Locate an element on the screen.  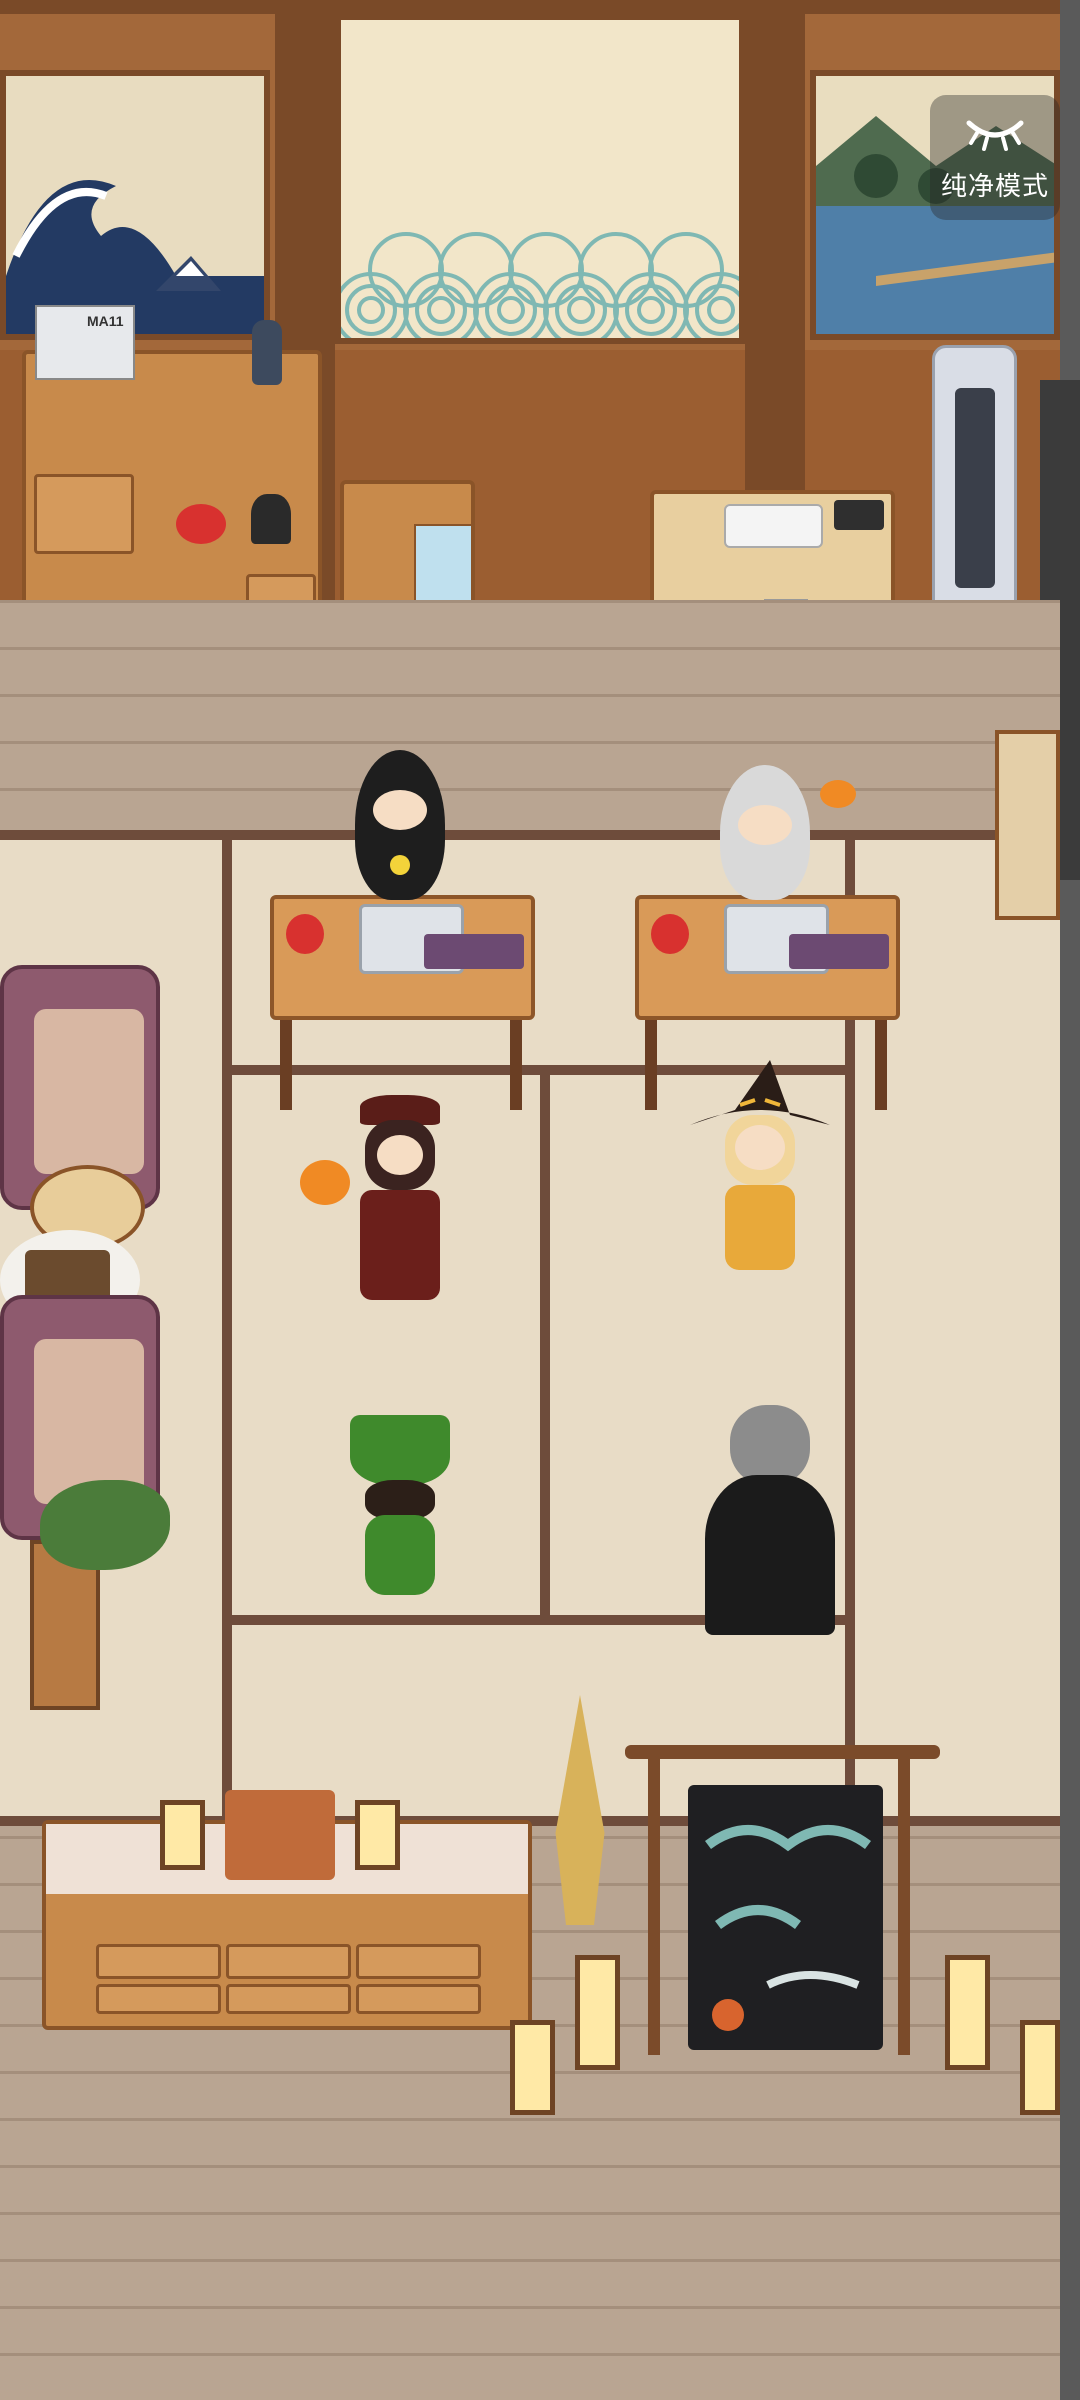
character-witch is located at coordinates (760, 1167).